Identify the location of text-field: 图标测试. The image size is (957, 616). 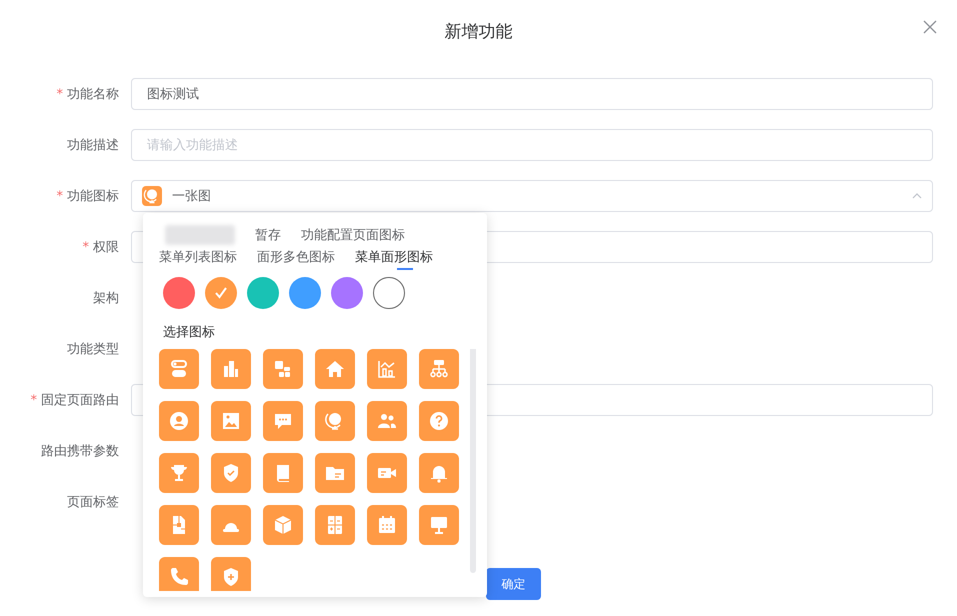
(532, 94).